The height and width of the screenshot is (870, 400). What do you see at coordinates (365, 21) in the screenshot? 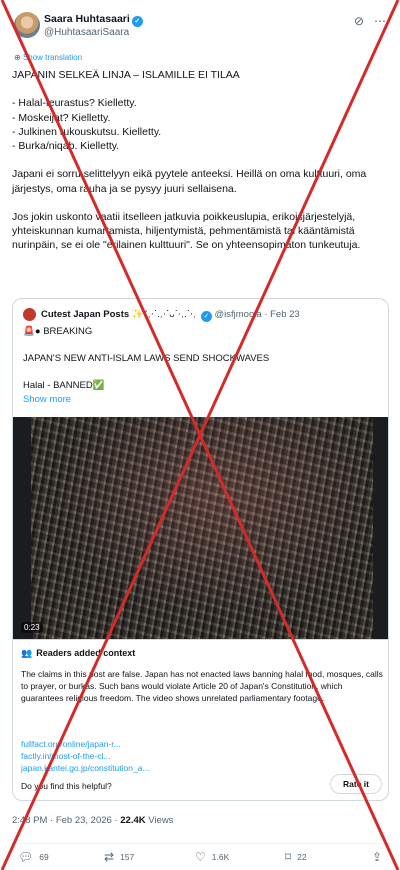
I see `header-icons: ⊘ ⋯` at bounding box center [365, 21].